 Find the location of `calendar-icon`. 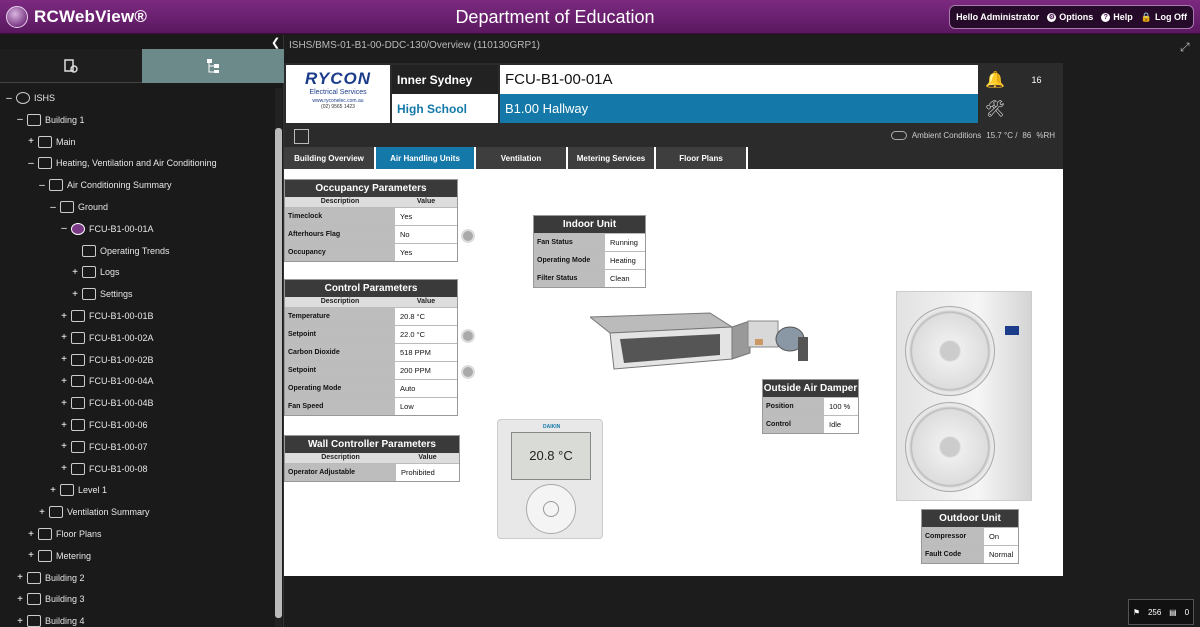

calendar-icon is located at coordinates (301, 136).